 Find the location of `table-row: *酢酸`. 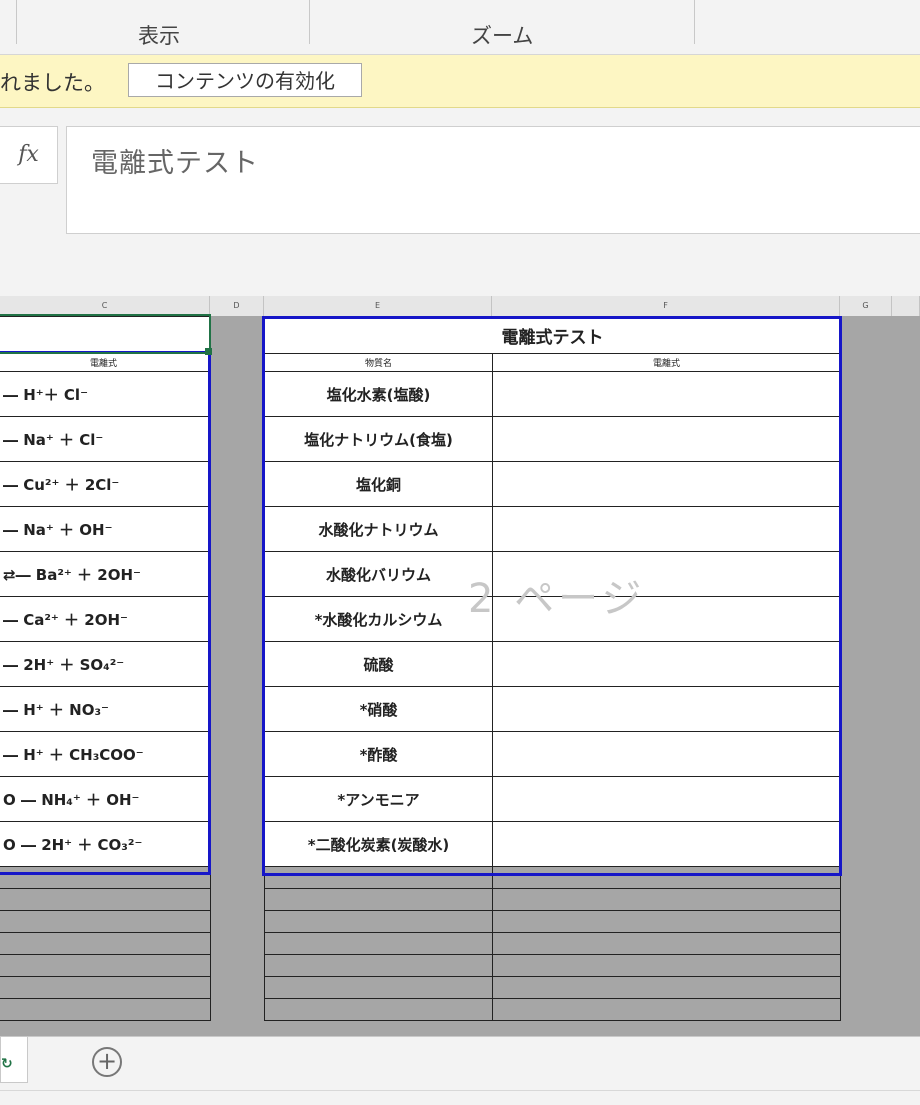

table-row: *酢酸 is located at coordinates (552, 754).